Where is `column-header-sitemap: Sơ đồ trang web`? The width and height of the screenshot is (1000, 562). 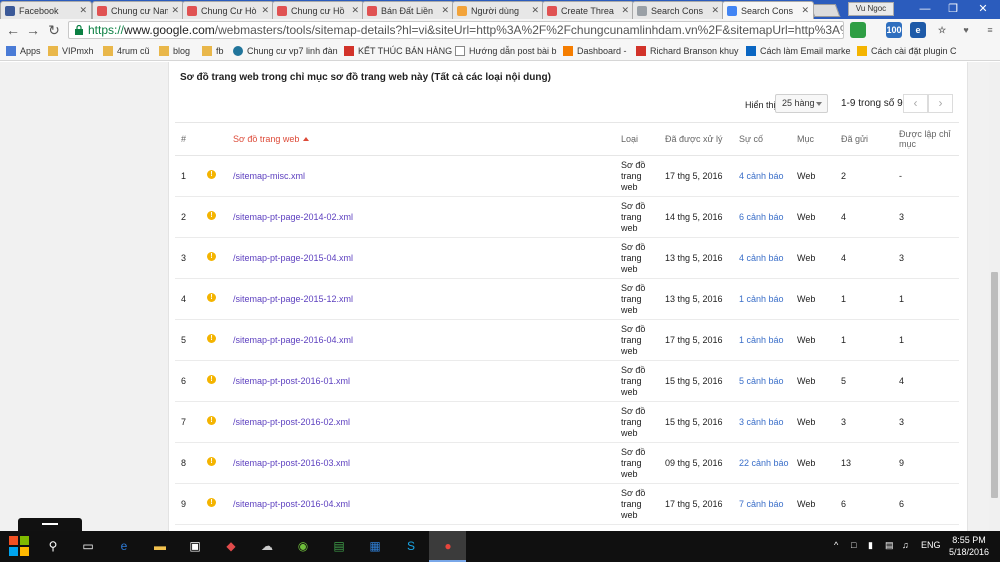 column-header-sitemap: Sơ đồ trang web is located at coordinates (421, 139).